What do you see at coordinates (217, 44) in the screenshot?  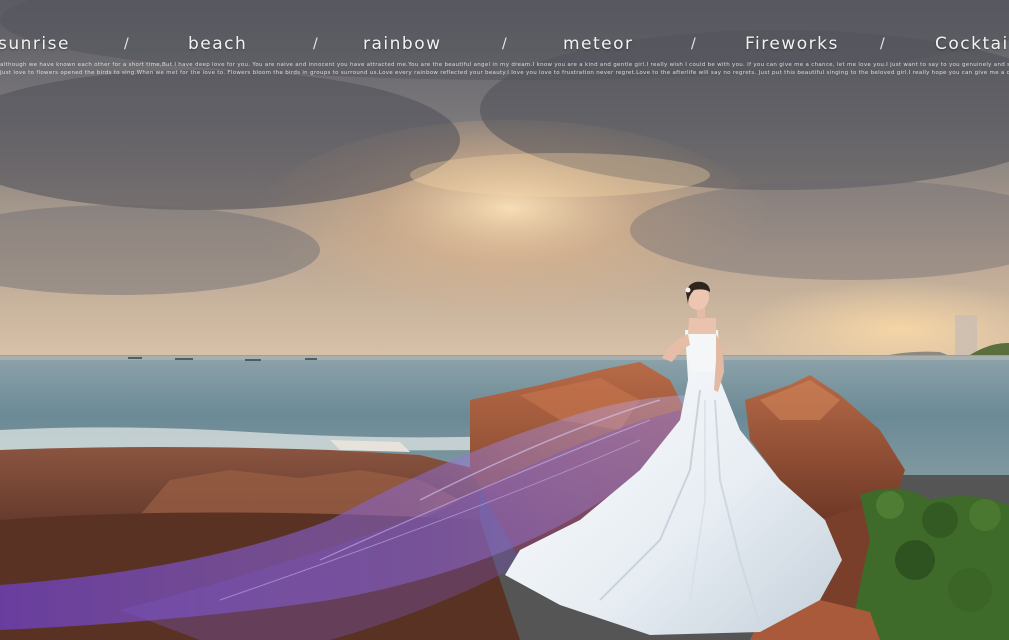 I see `nav-item-beach: beach` at bounding box center [217, 44].